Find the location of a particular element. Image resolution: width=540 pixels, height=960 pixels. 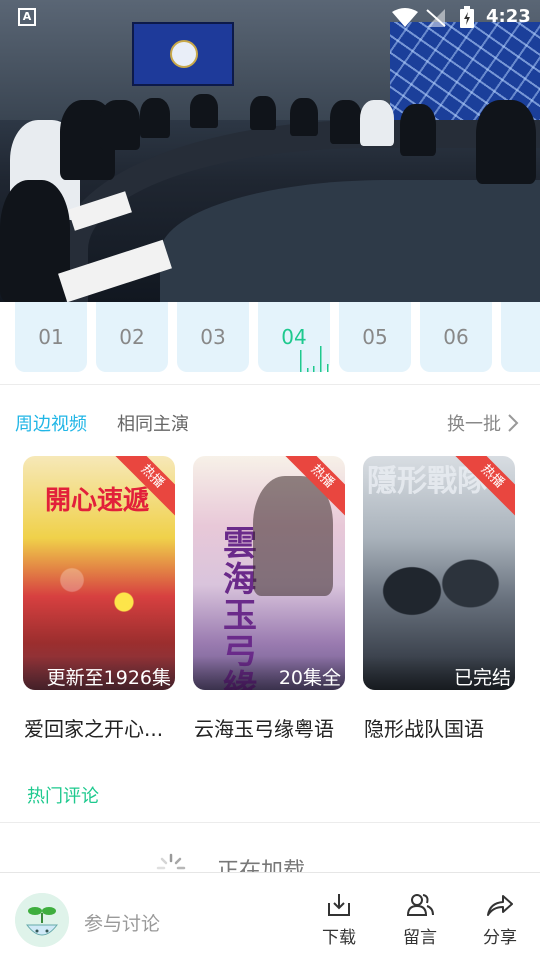

sprout-avatar-icon is located at coordinates (42, 920).